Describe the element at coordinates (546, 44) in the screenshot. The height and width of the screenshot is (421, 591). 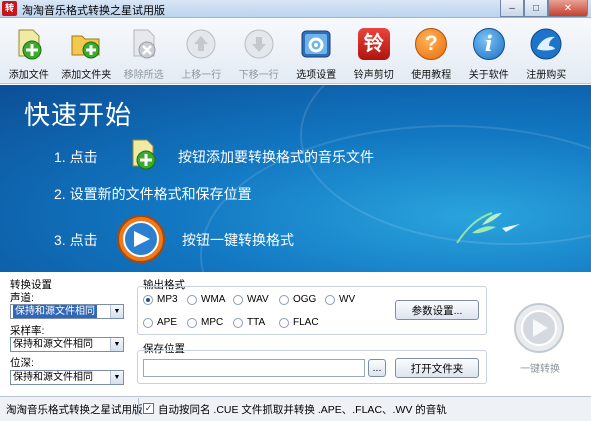
I see `register-icon` at that location.